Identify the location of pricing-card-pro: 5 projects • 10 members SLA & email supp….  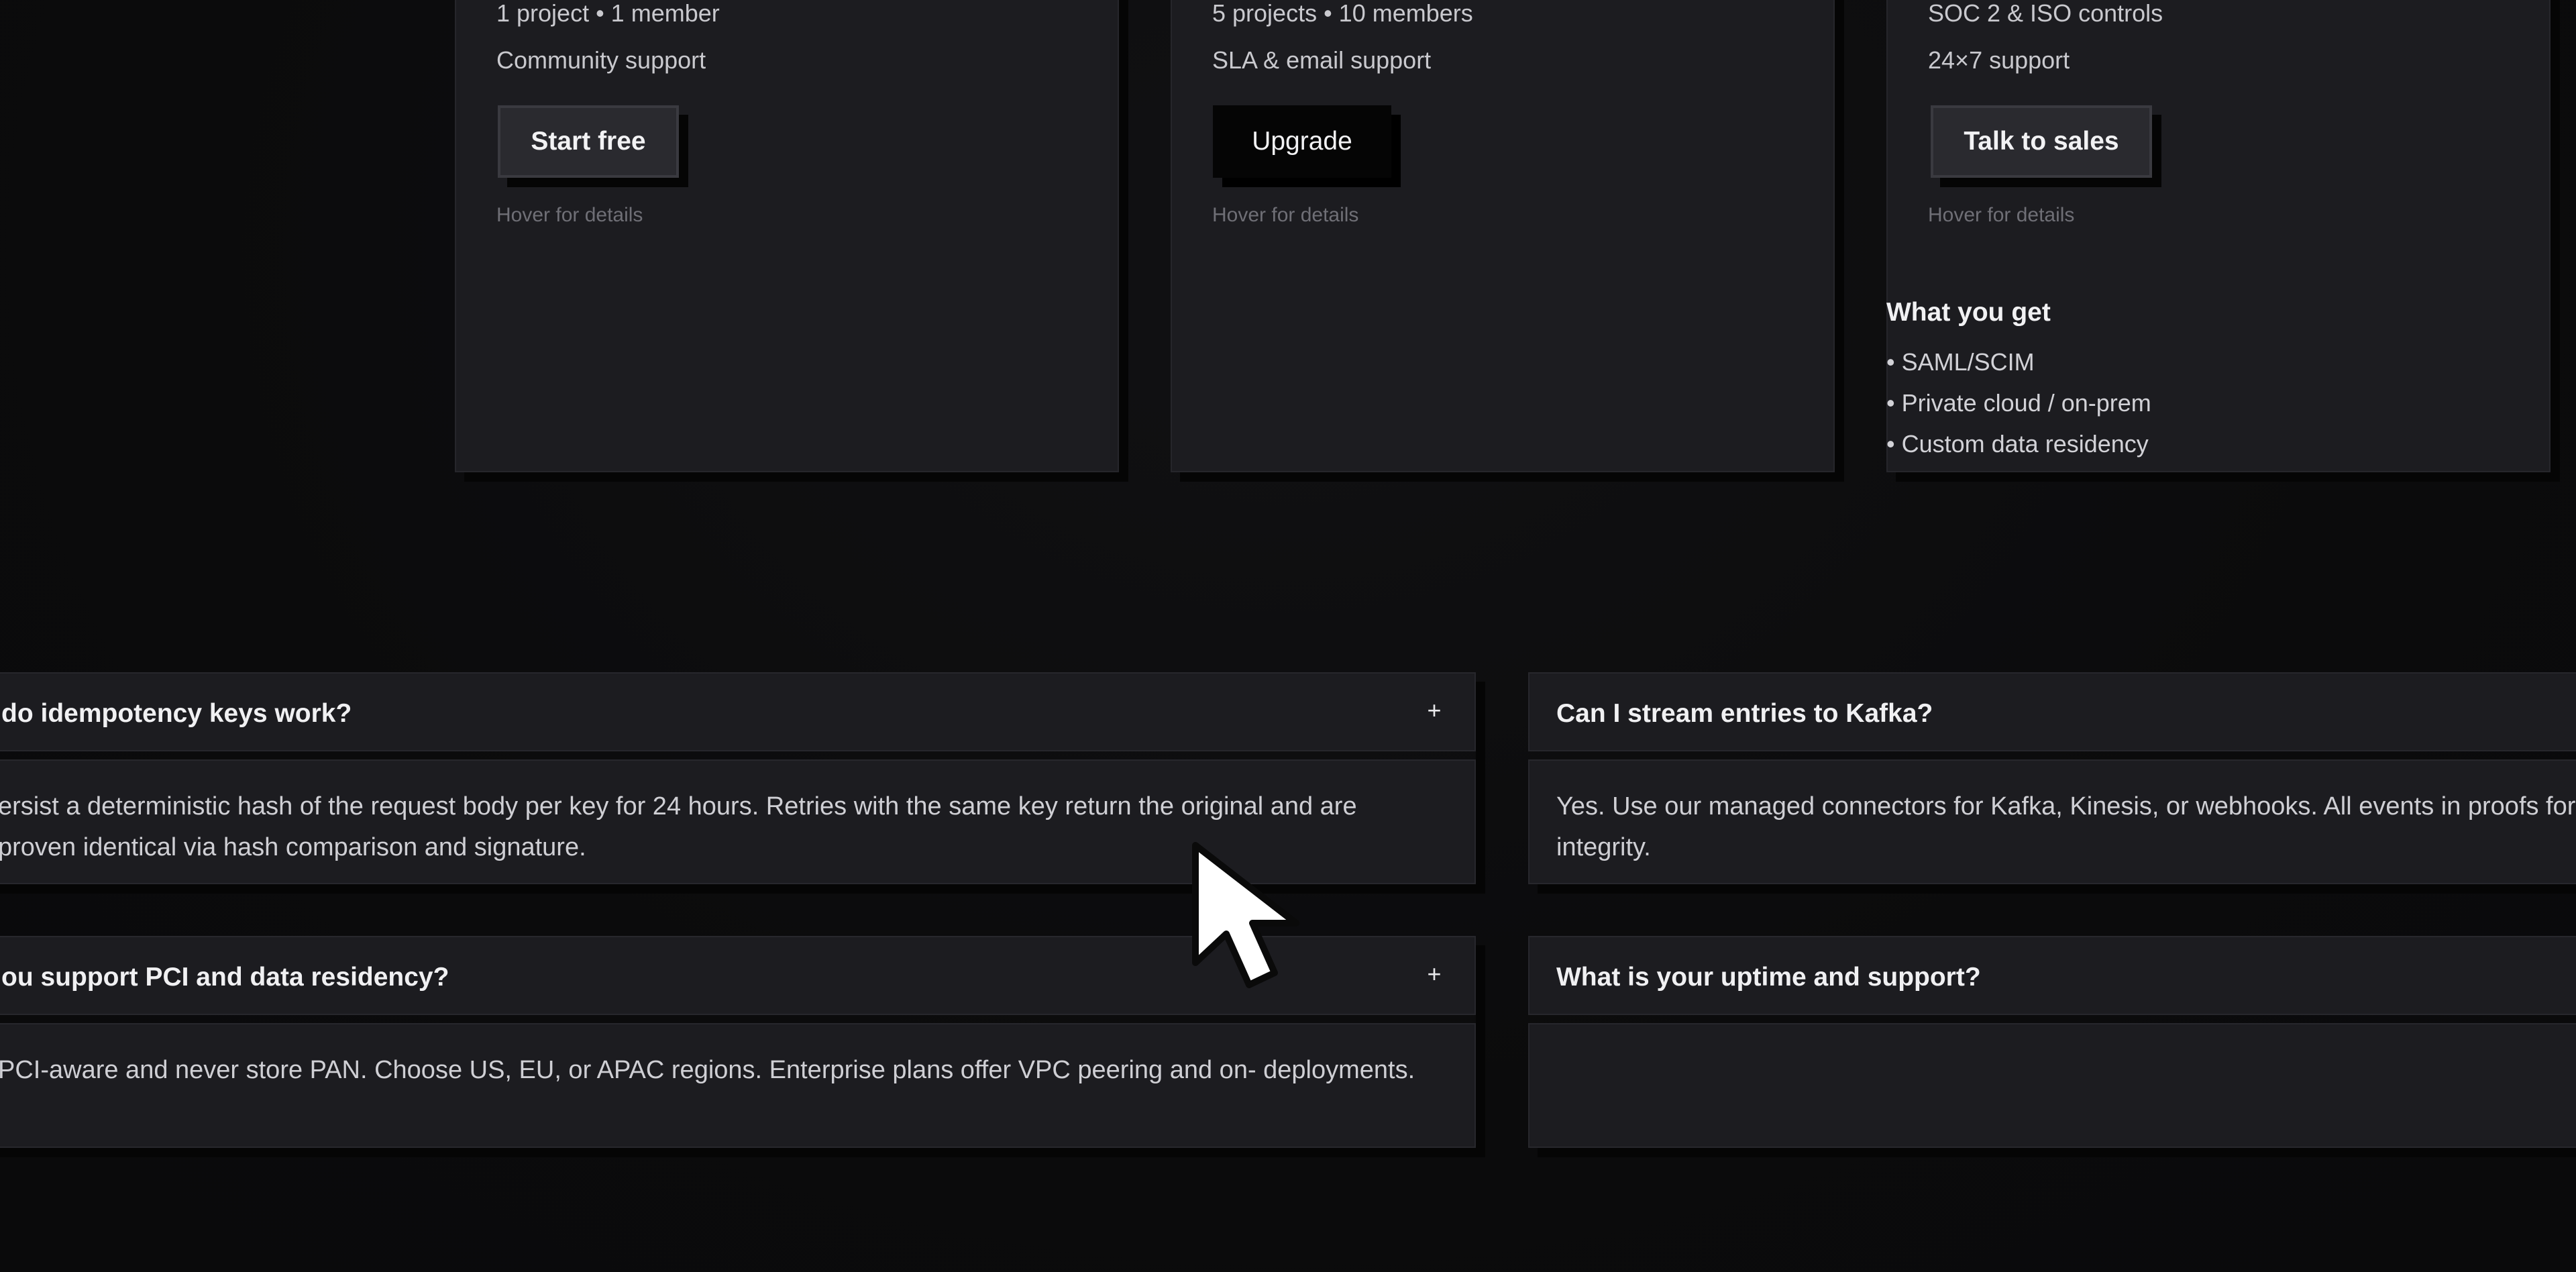
(1503, 236).